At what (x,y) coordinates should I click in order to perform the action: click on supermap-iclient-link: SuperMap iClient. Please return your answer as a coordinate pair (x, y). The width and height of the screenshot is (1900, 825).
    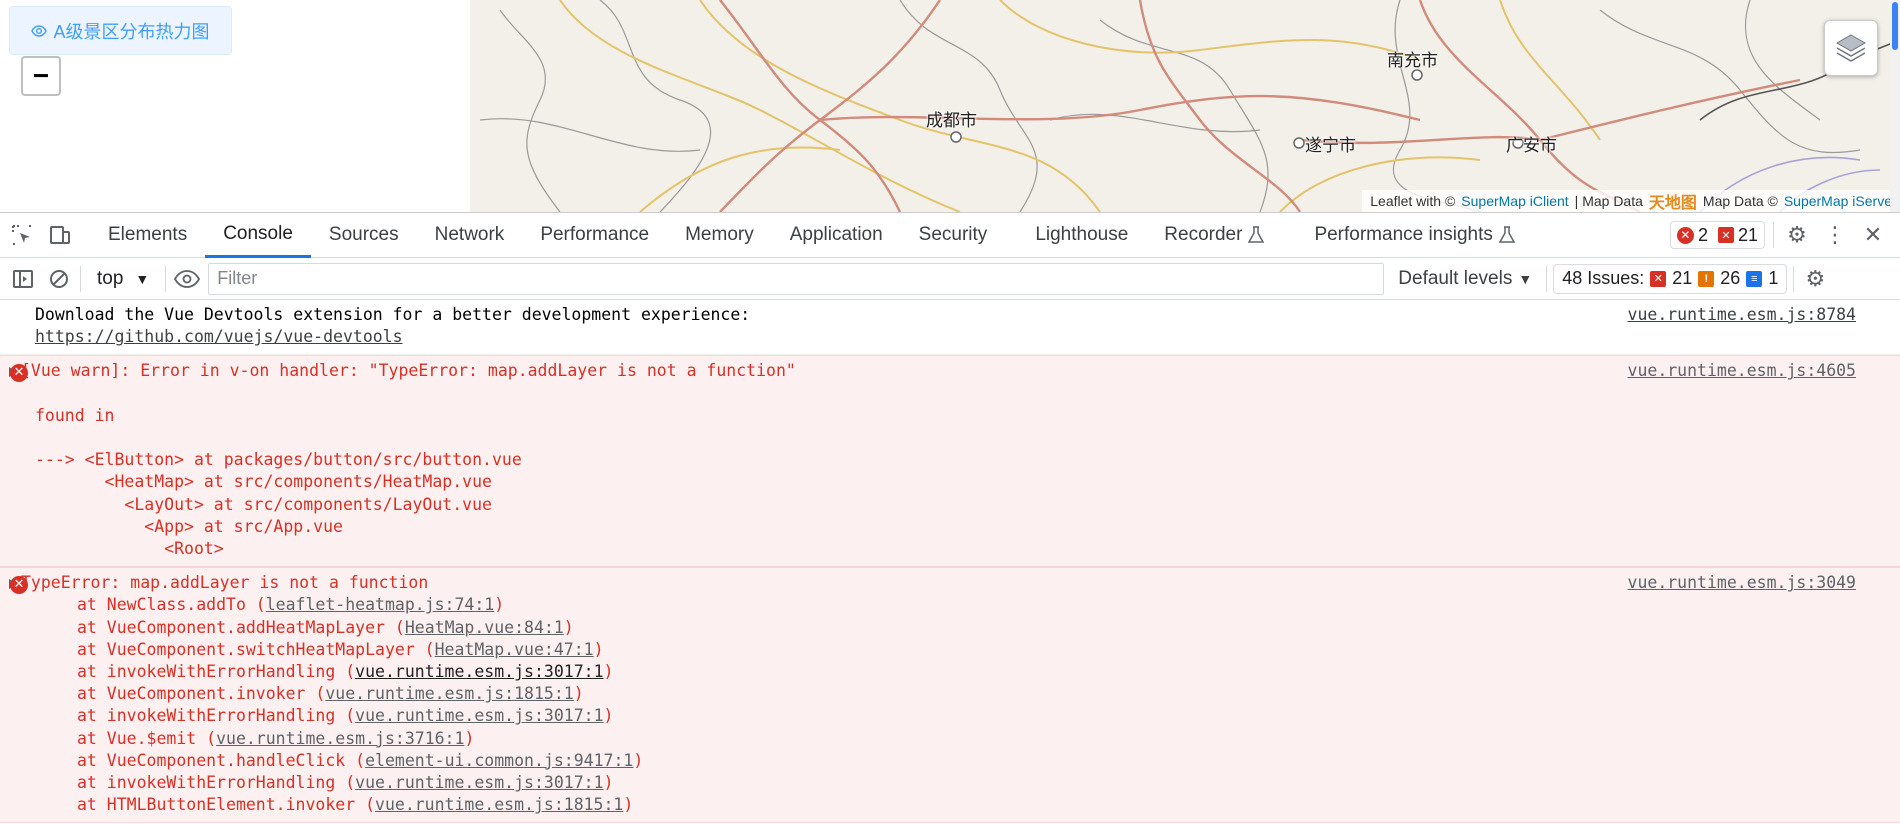
    Looking at the image, I should click on (1514, 201).